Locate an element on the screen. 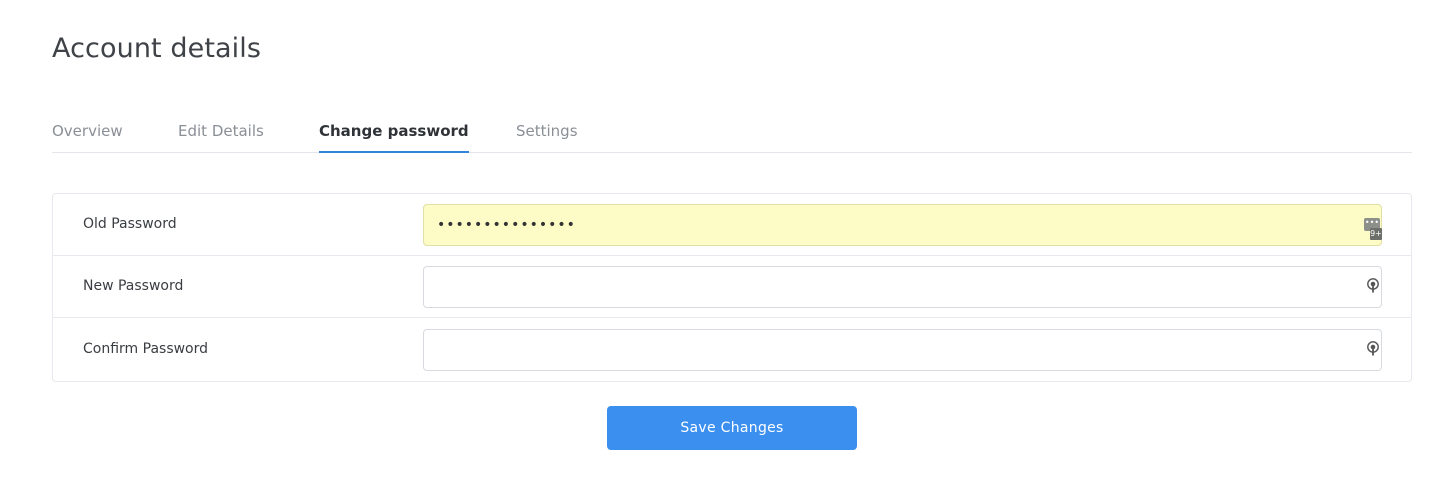  tab-overview: Overview is located at coordinates (87, 137).